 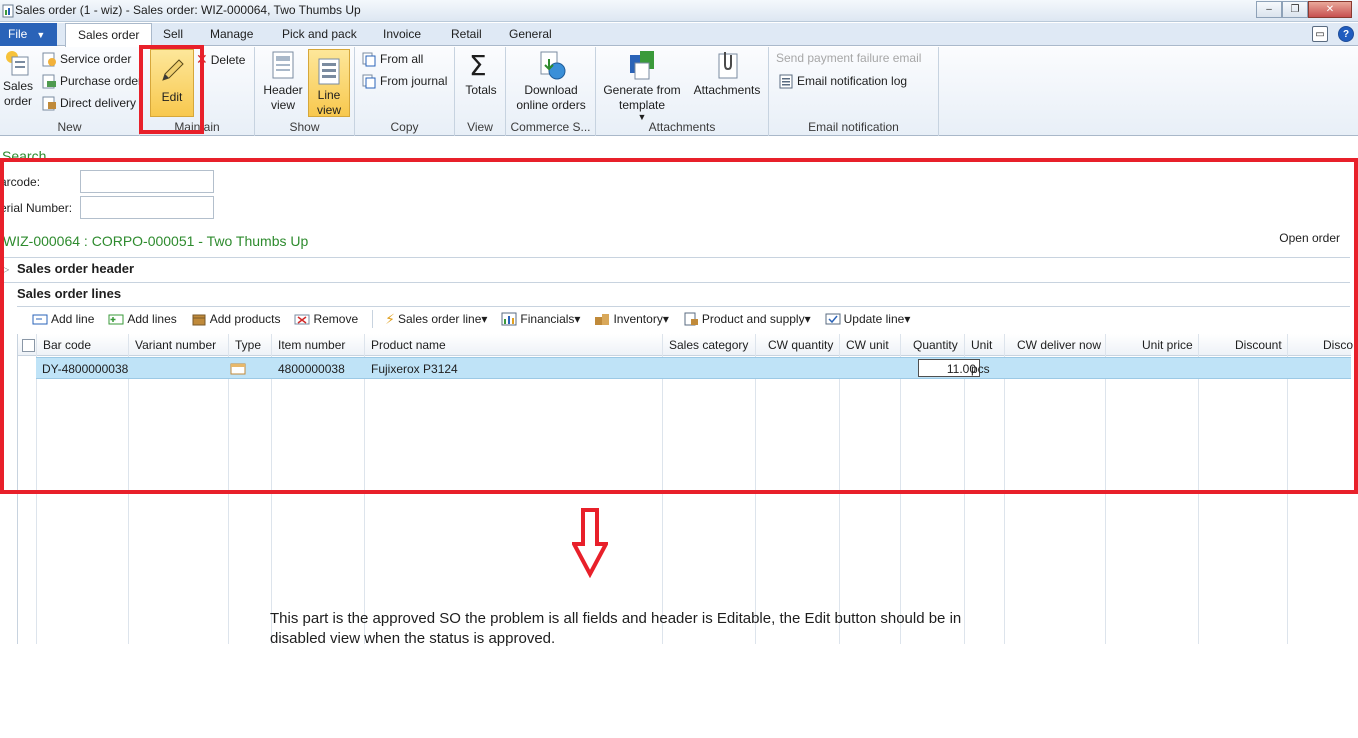 I want to click on purchase-order-button: Purchase order, so click(x=91, y=81).